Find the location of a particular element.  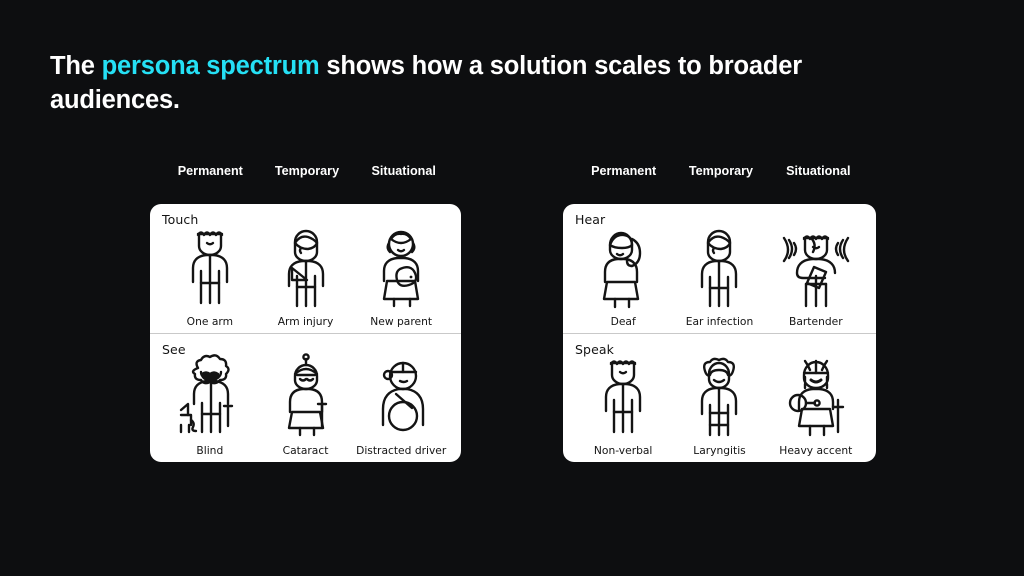

persona-row-see: See Blind Cataract Distracted driver is located at coordinates (305, 397).